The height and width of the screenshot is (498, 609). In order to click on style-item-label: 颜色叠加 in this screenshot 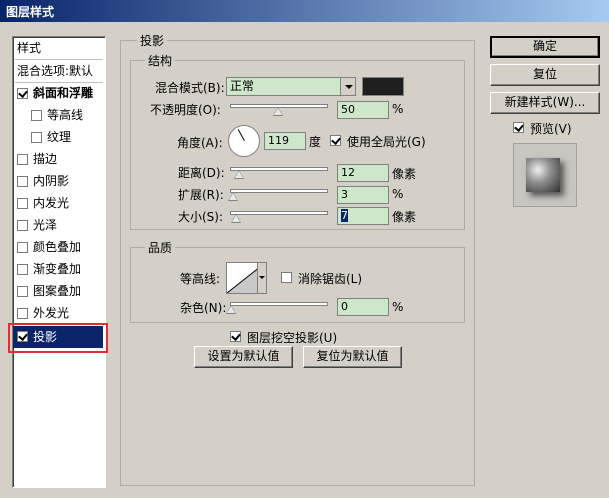, I will do `click(57, 247)`.